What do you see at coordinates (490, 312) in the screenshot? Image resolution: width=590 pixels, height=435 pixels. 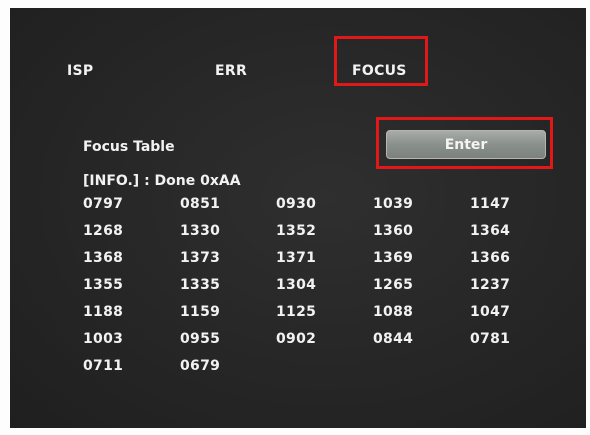 I see `table-cell: 1047` at bounding box center [490, 312].